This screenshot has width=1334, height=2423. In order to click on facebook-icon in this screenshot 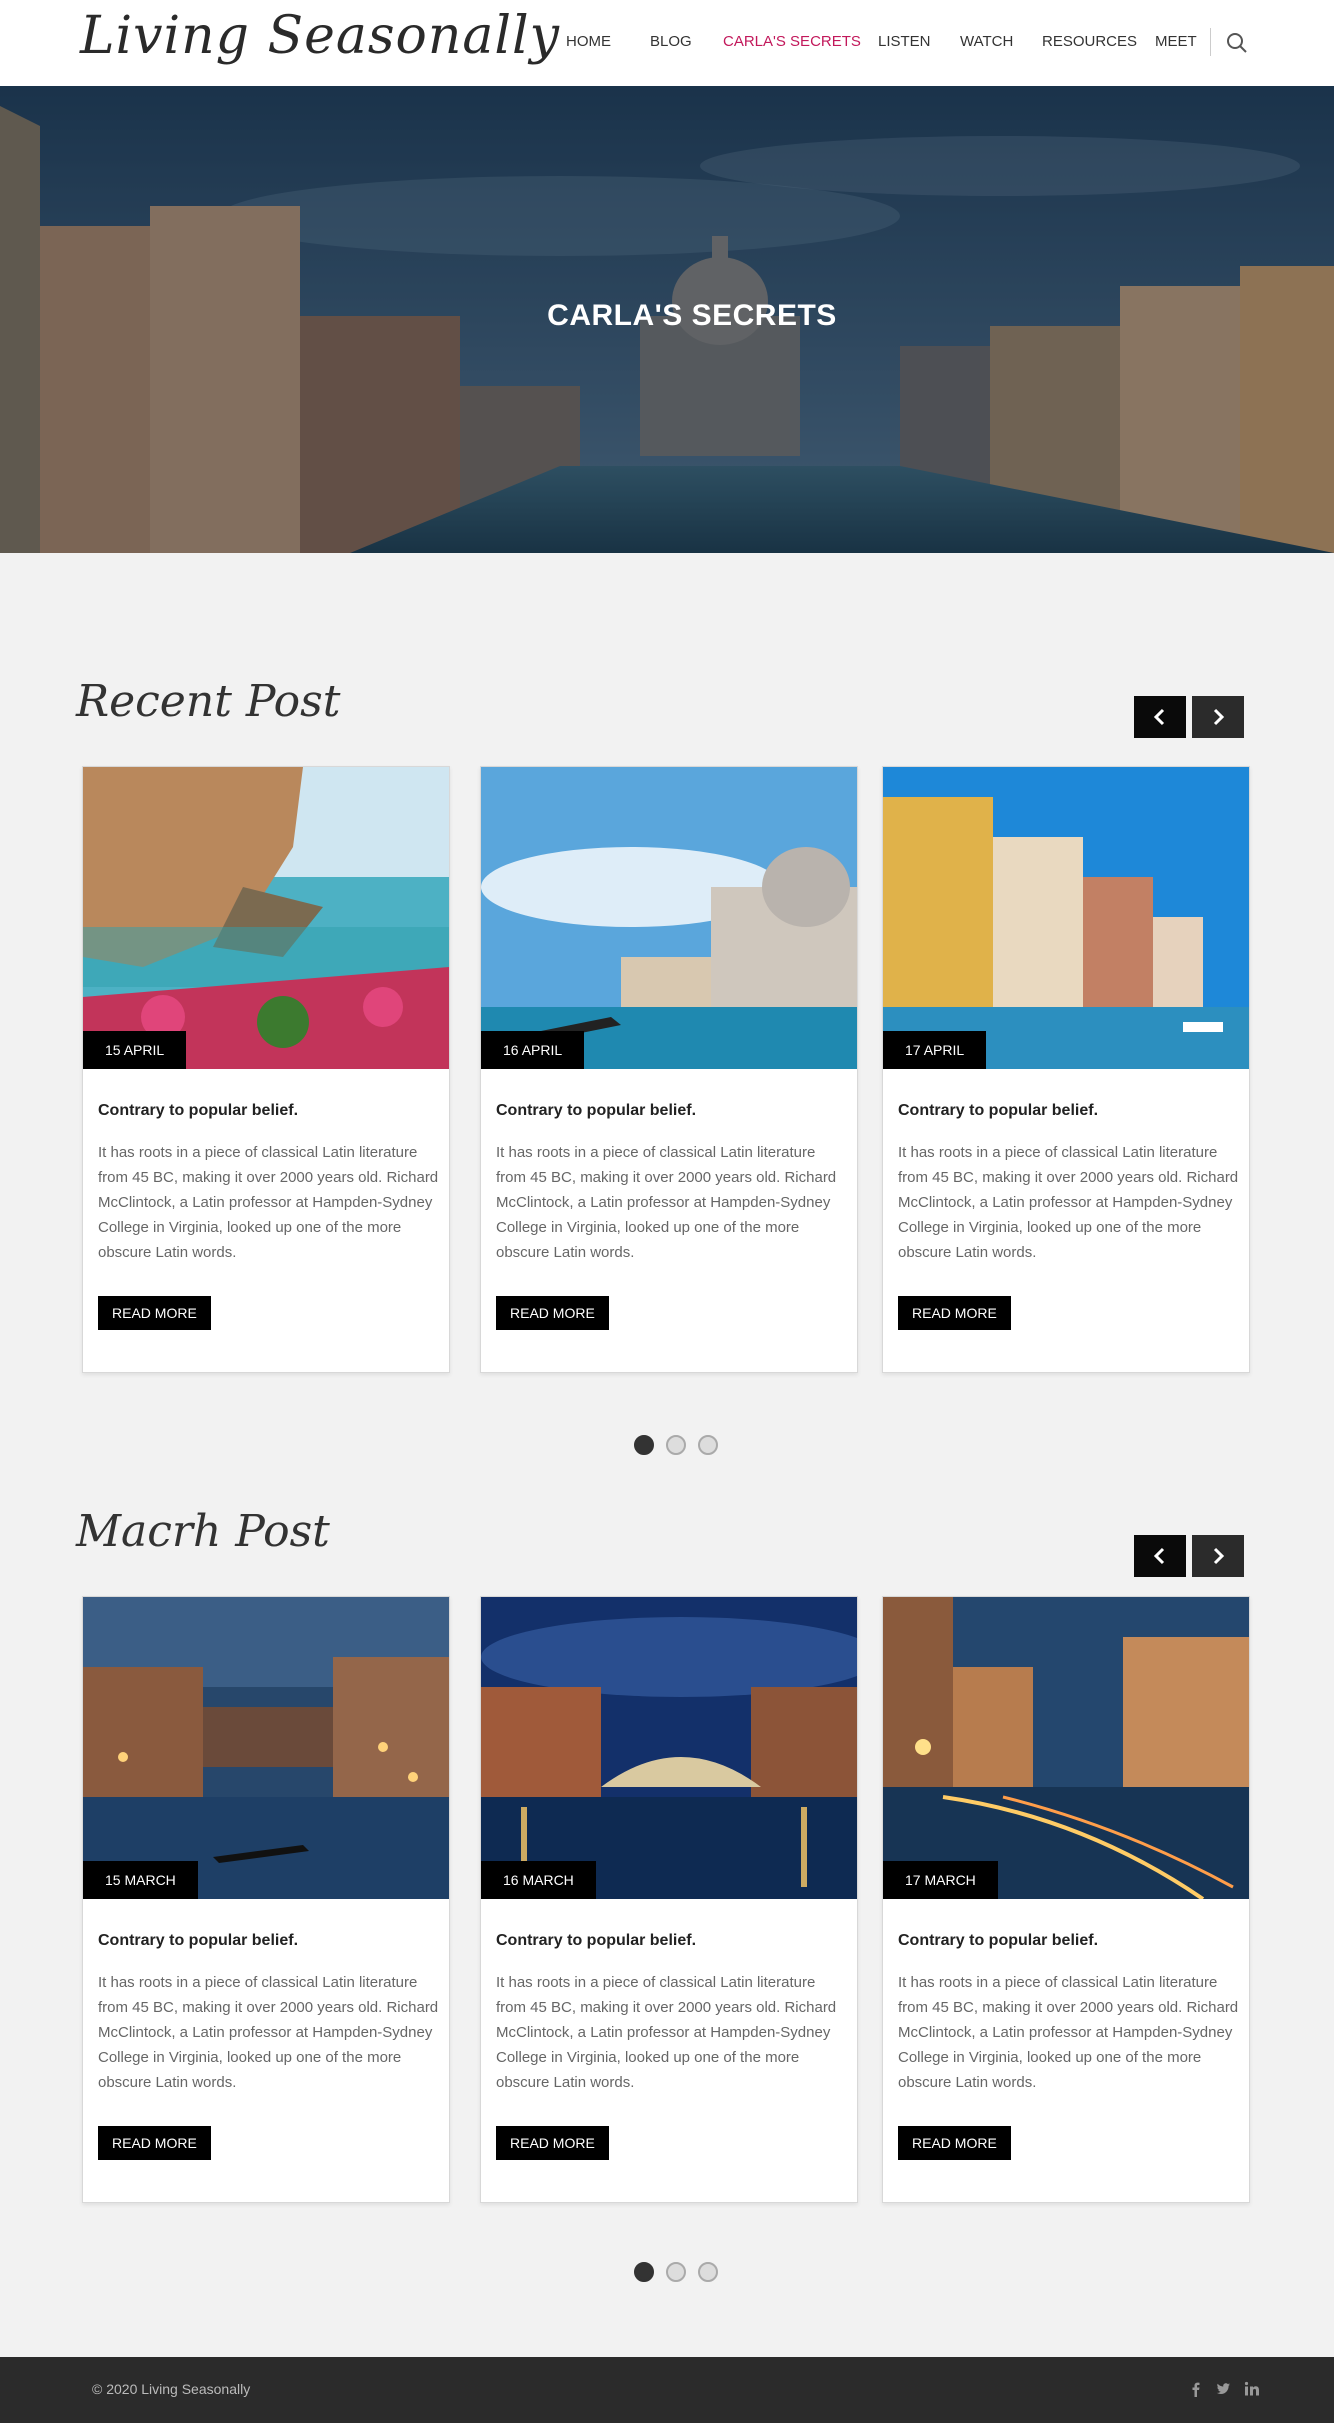, I will do `click(1196, 2389)`.